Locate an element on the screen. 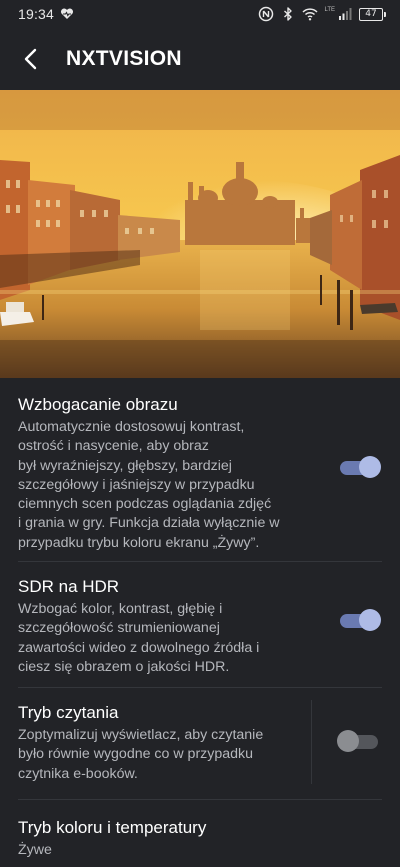  battery-icon: 47 is located at coordinates (372, 14).